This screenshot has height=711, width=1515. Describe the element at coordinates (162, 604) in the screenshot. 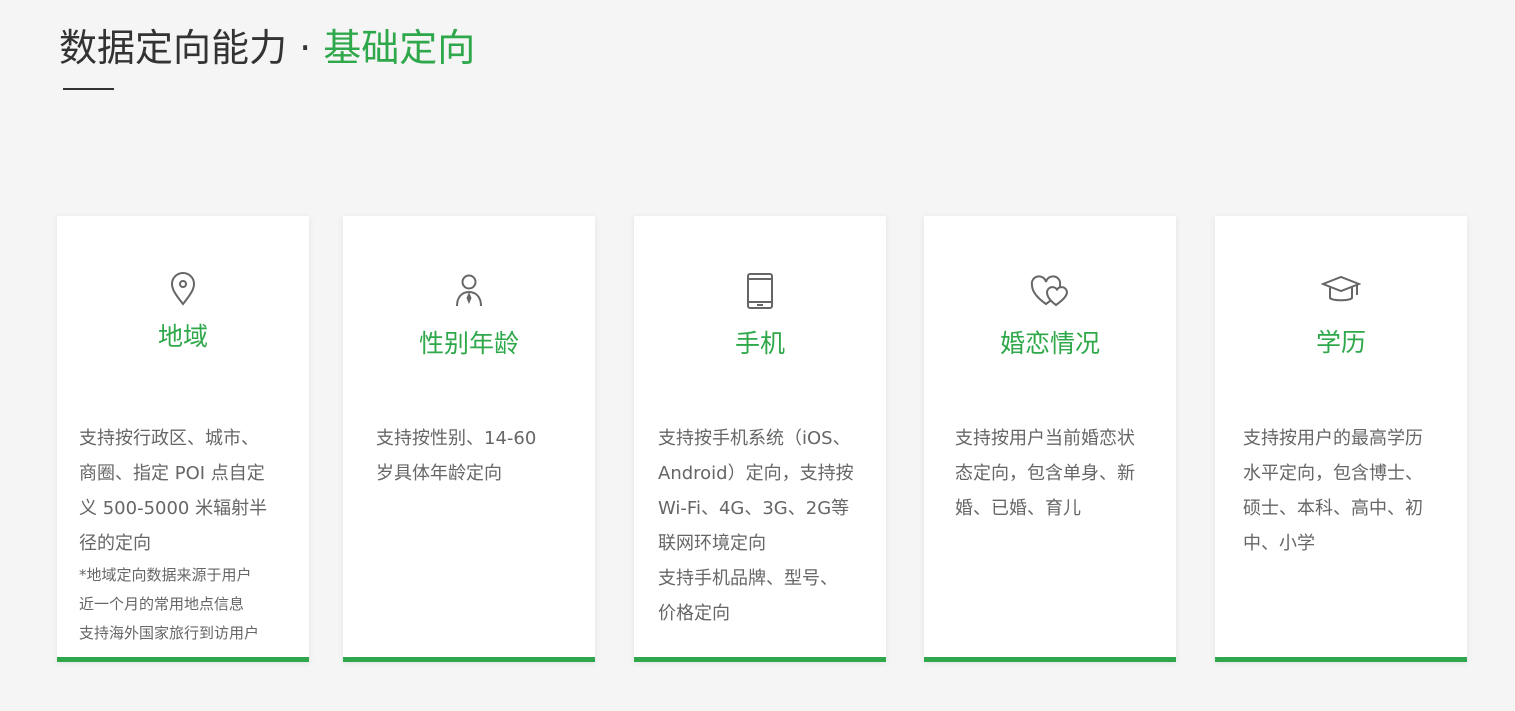

I see `note-line: 近一个月的常用地点信息` at that location.